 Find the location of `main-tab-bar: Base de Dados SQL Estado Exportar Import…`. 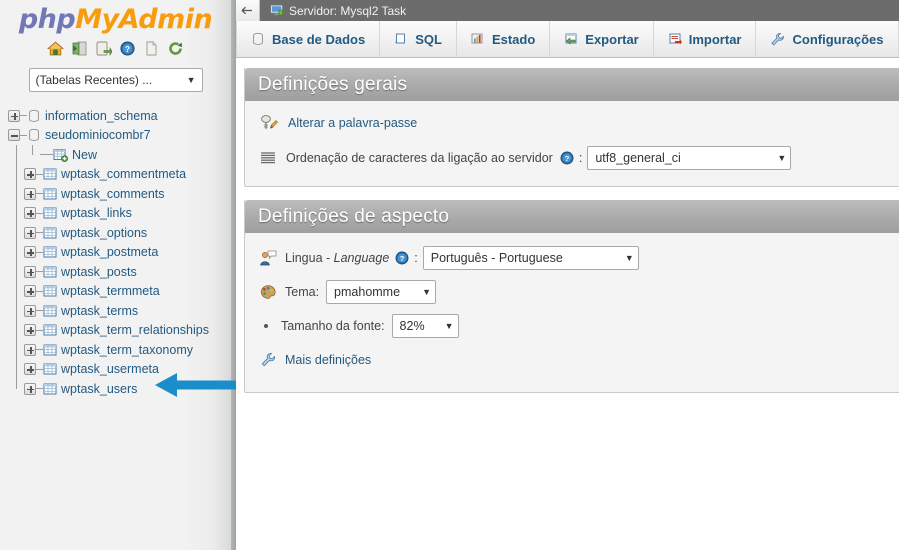

main-tab-bar: Base de Dados SQL Estado Exportar Import… is located at coordinates (567, 39).